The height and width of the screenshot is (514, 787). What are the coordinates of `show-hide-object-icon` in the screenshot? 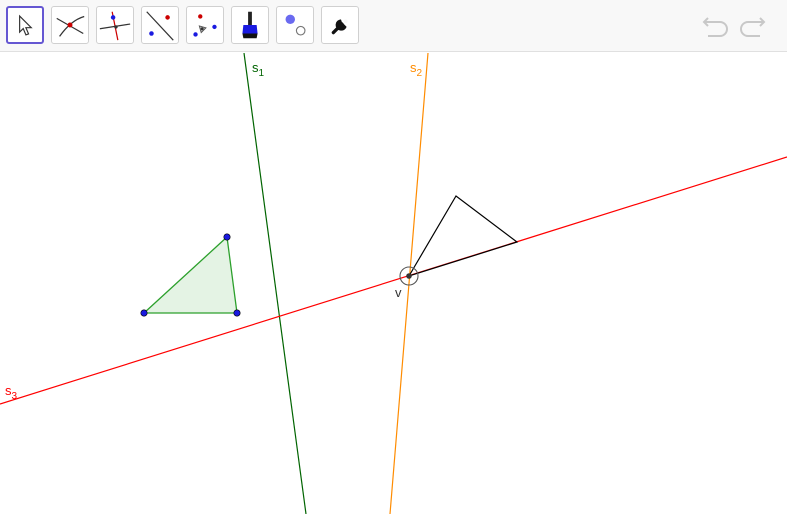 It's located at (295, 25).